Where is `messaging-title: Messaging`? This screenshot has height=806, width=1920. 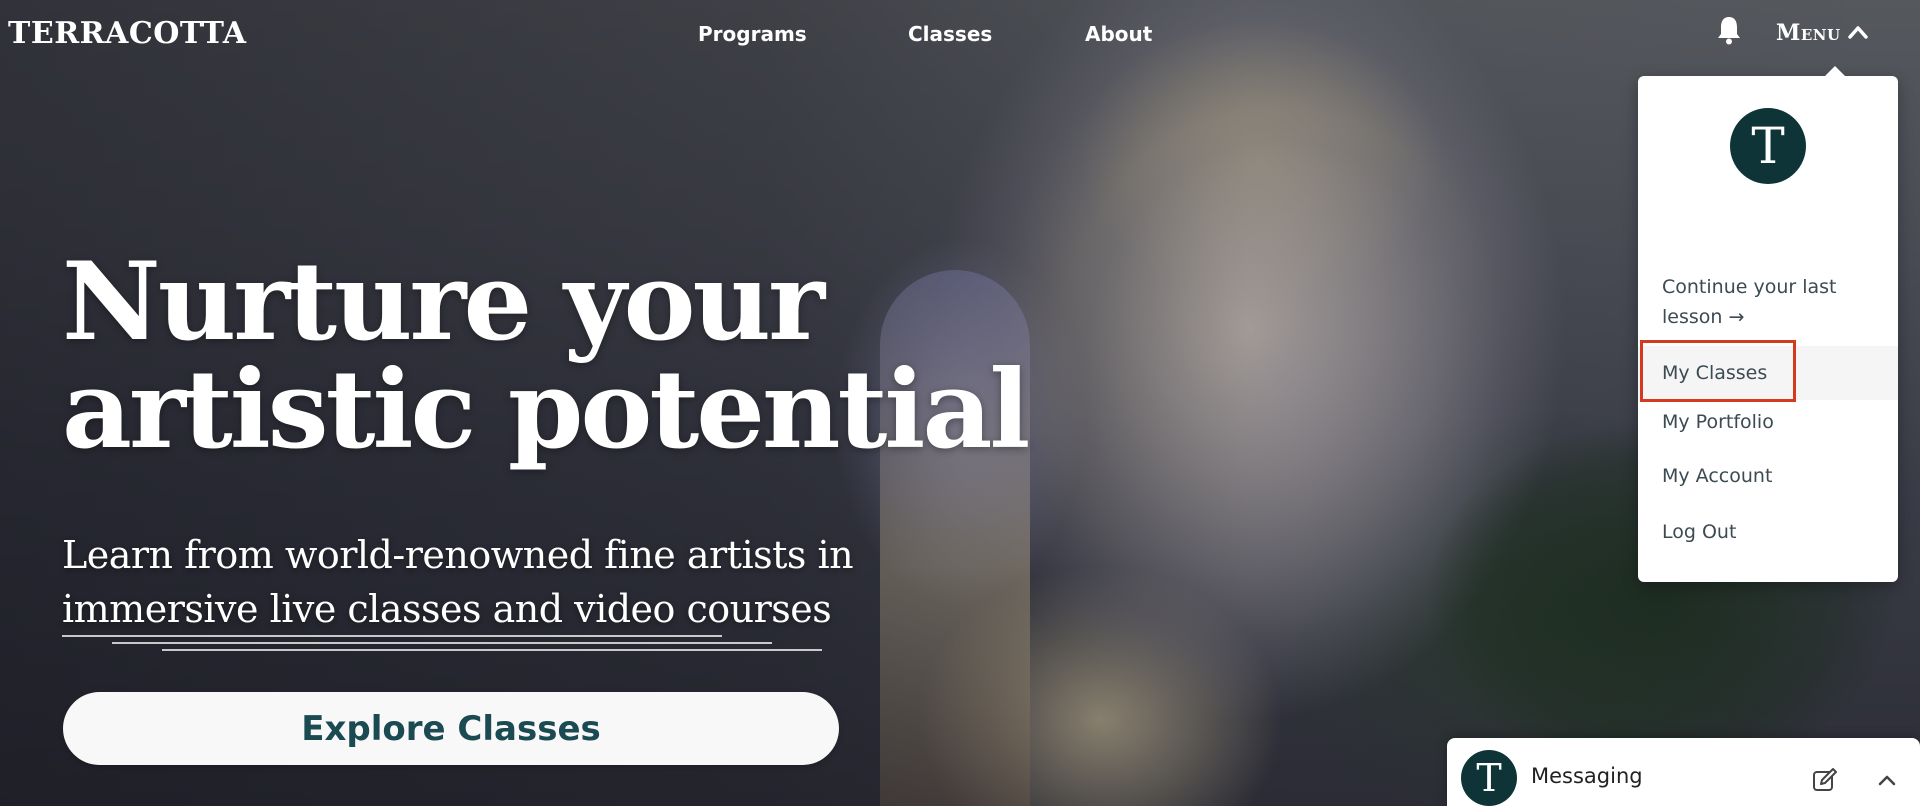
messaging-title: Messaging is located at coordinates (1587, 776).